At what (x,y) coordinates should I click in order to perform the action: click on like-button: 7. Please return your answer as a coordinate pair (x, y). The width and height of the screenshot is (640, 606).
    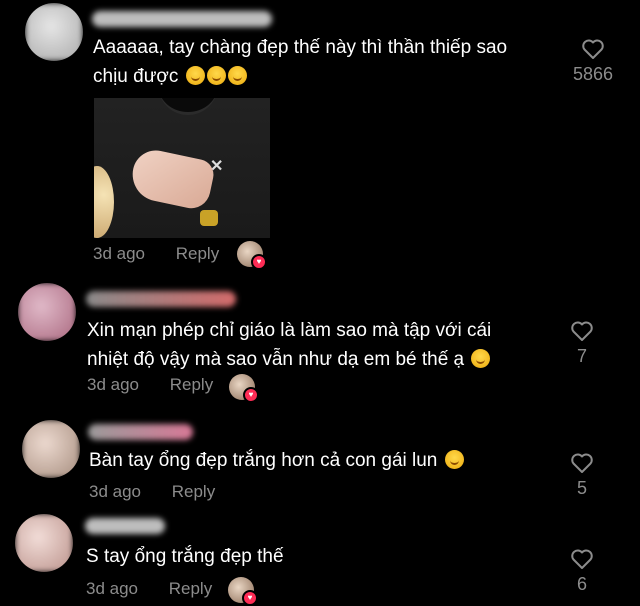
    Looking at the image, I should click on (582, 343).